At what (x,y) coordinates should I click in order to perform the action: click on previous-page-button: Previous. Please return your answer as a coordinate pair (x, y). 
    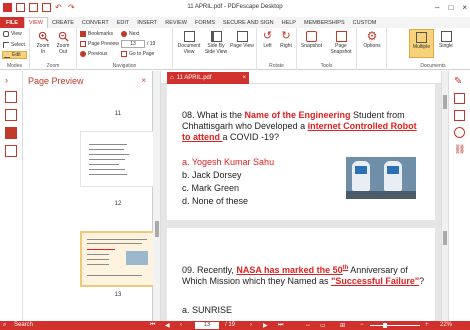
    Looking at the image, I should click on (93, 54).